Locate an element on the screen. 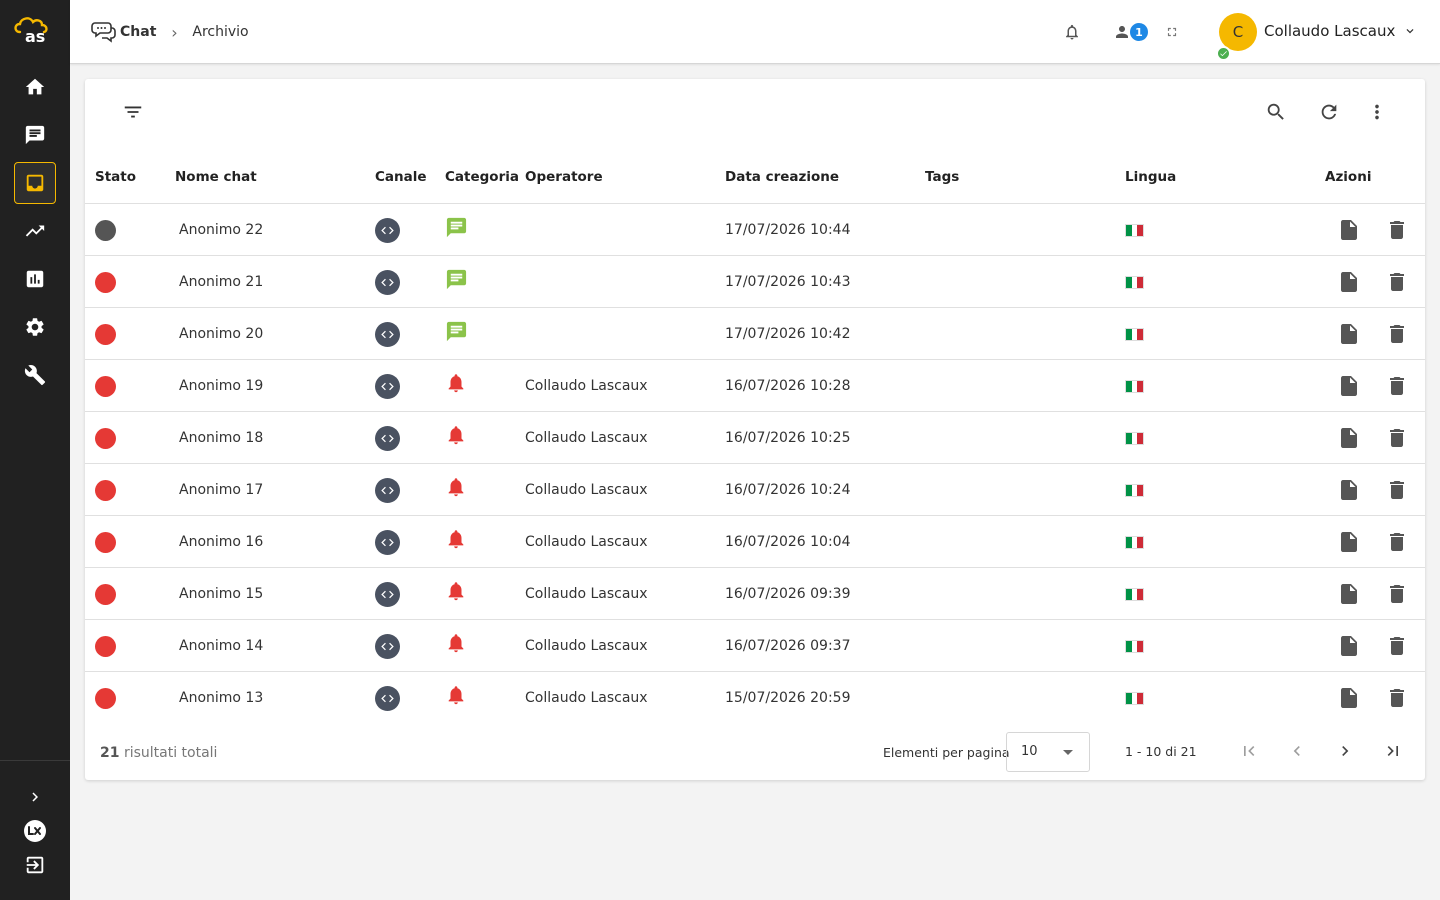  fullscreen-button is located at coordinates (1172, 32).